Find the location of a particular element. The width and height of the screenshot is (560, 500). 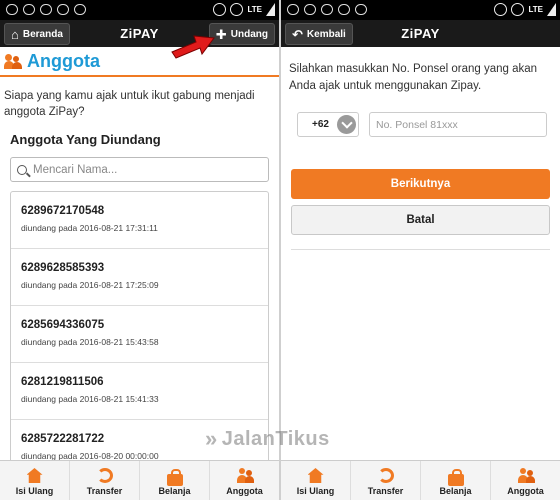

plus-icon: ✚ is located at coordinates (221, 34).